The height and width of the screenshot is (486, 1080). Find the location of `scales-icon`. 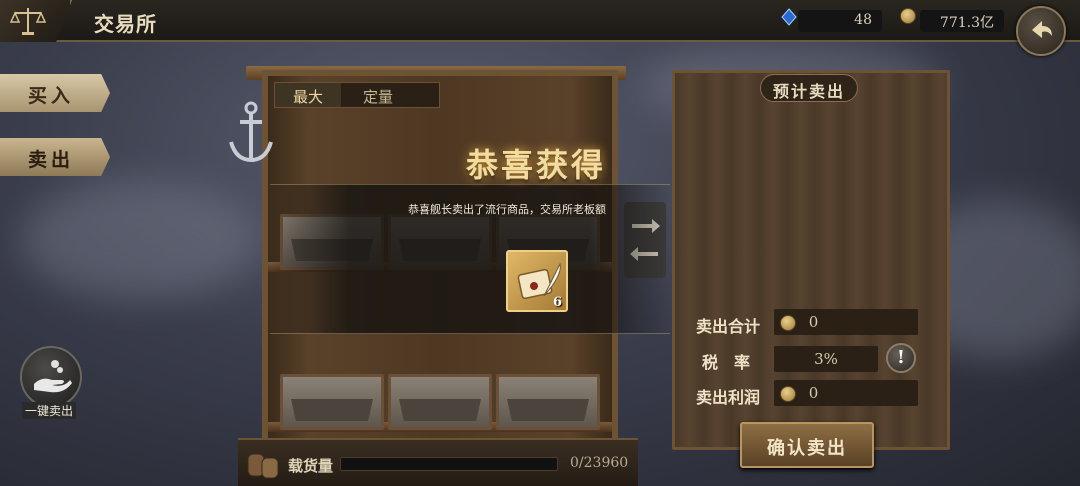

scales-icon is located at coordinates (28, 21).